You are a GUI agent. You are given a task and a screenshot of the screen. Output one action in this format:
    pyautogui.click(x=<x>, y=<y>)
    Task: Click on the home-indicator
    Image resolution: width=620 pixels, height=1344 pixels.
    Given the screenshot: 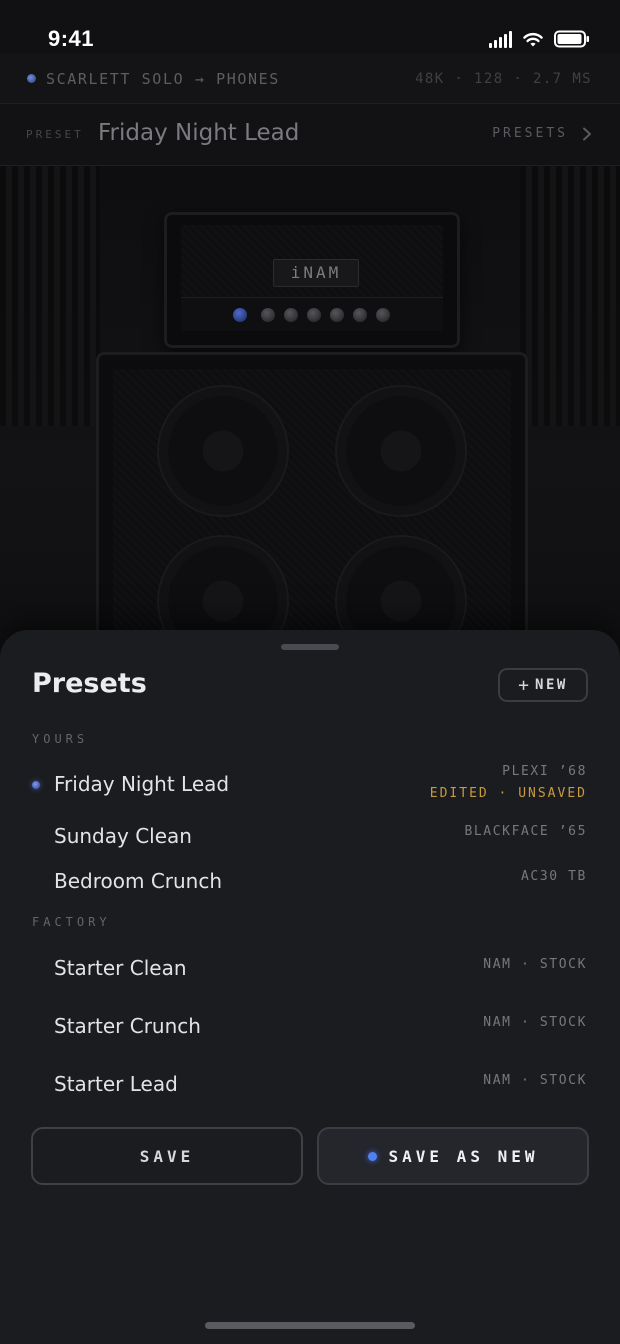 What is the action you would take?
    pyautogui.click(x=310, y=1325)
    